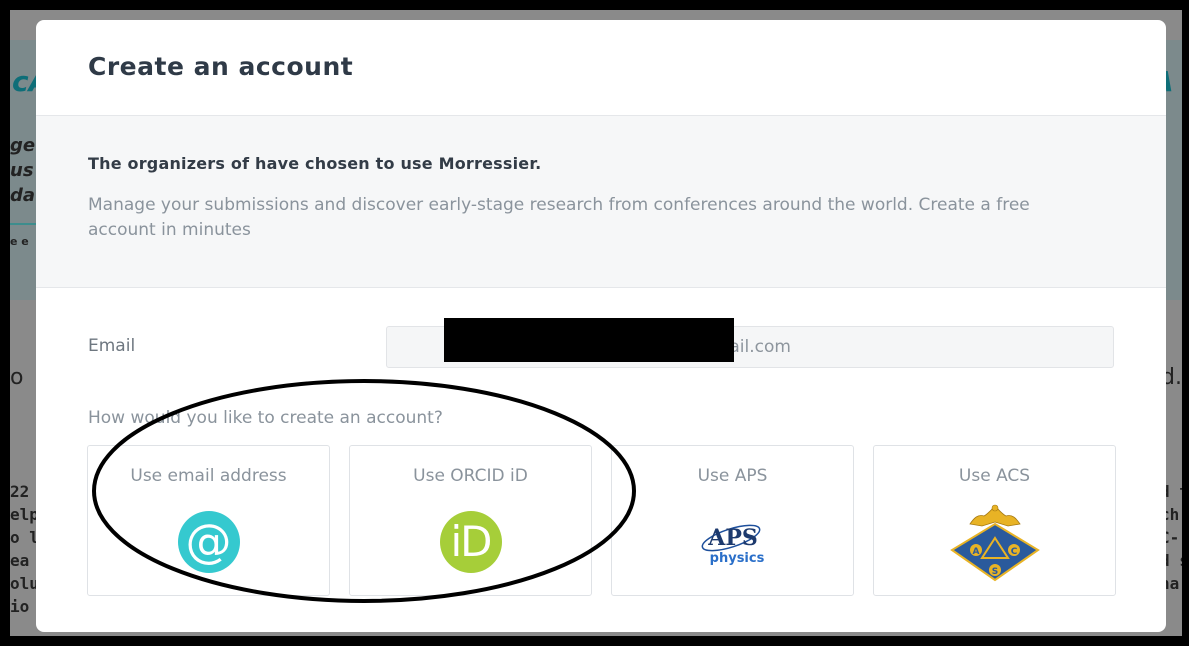 This screenshot has height=646, width=1189. What do you see at coordinates (601, 68) in the screenshot?
I see `modal-header: Create an account` at bounding box center [601, 68].